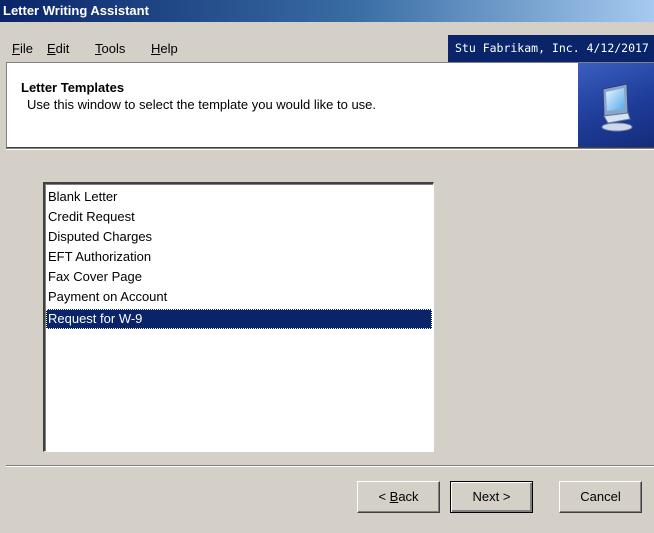 The image size is (654, 533). Describe the element at coordinates (327, 11) in the screenshot. I see `title-bar: Letter Writing Assistant` at that location.